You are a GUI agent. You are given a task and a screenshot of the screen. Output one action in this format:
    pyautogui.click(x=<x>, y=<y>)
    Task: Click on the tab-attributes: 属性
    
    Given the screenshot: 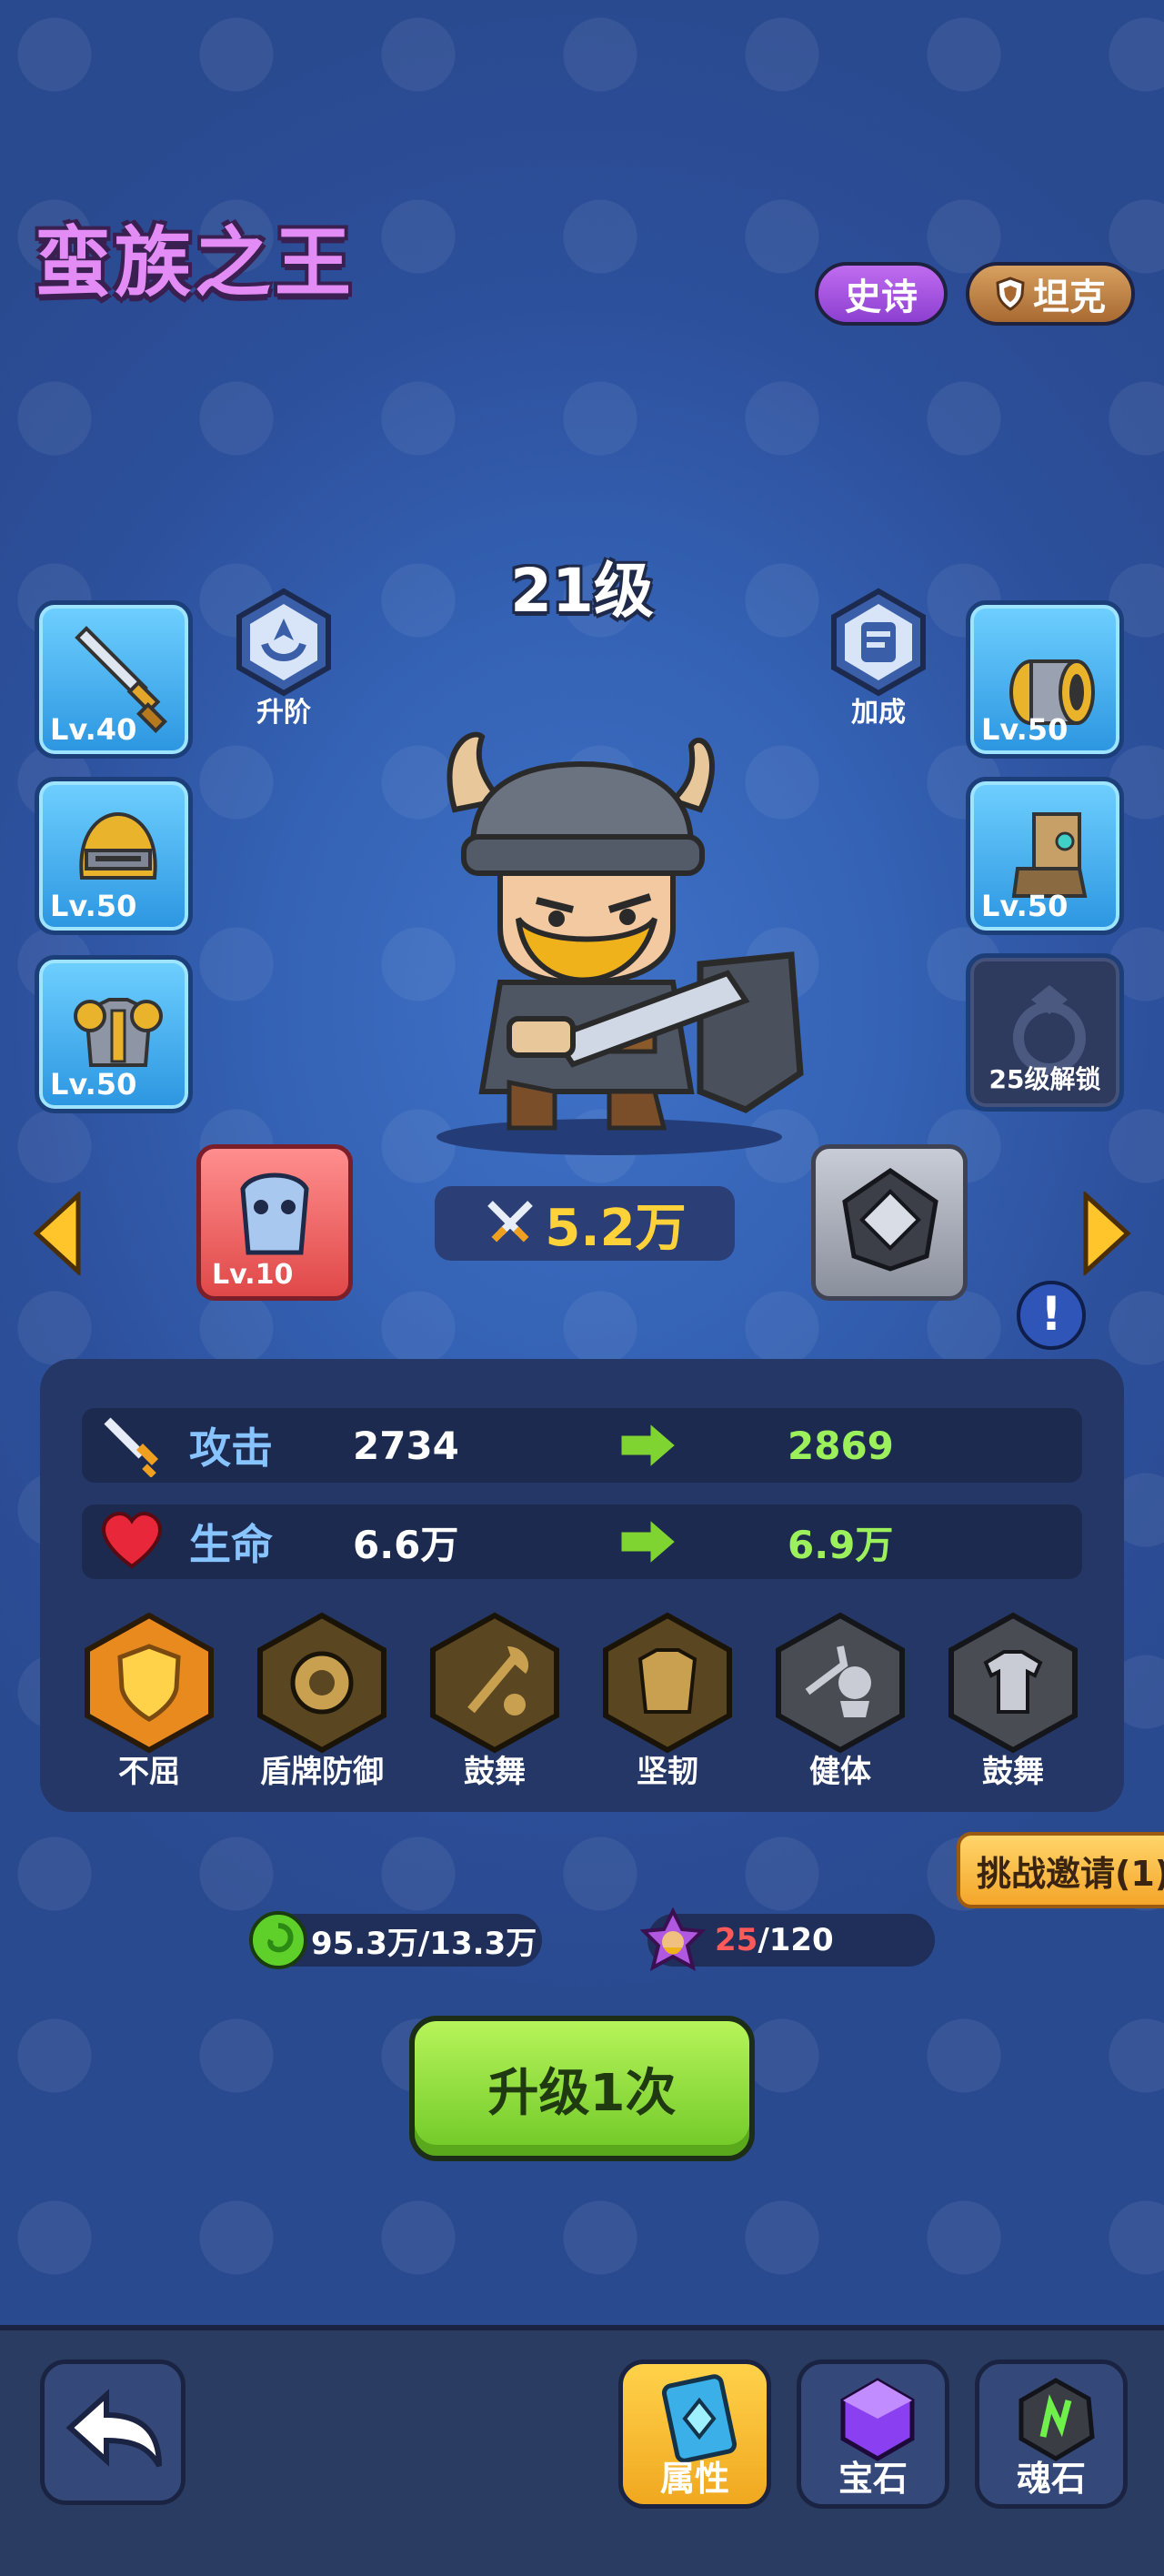 What is the action you would take?
    pyautogui.click(x=694, y=2434)
    